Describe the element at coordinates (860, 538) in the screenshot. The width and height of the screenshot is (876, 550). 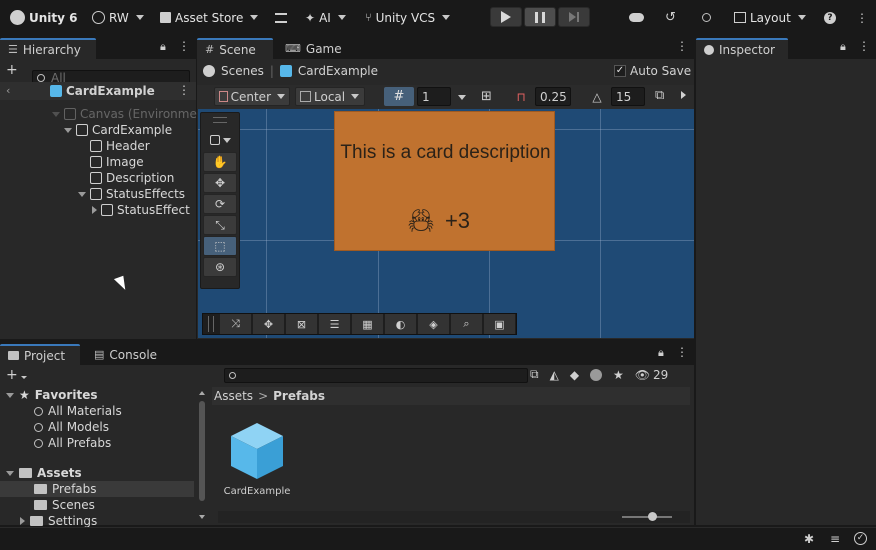
I see `check-circle-icon: ✓` at that location.